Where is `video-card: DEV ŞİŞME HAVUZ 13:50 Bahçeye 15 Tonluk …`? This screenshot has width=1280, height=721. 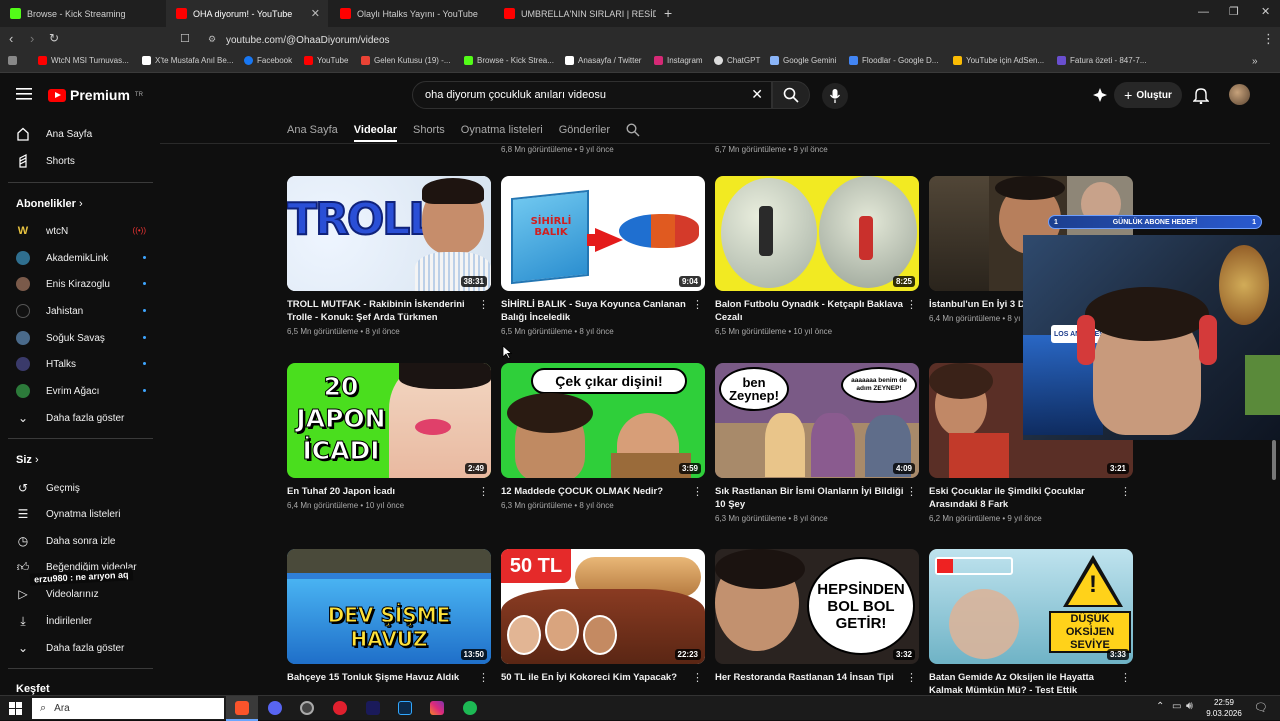 video-card: DEV ŞİŞME HAVUZ 13:50 Bahçeye 15 Tonluk … is located at coordinates (389, 616).